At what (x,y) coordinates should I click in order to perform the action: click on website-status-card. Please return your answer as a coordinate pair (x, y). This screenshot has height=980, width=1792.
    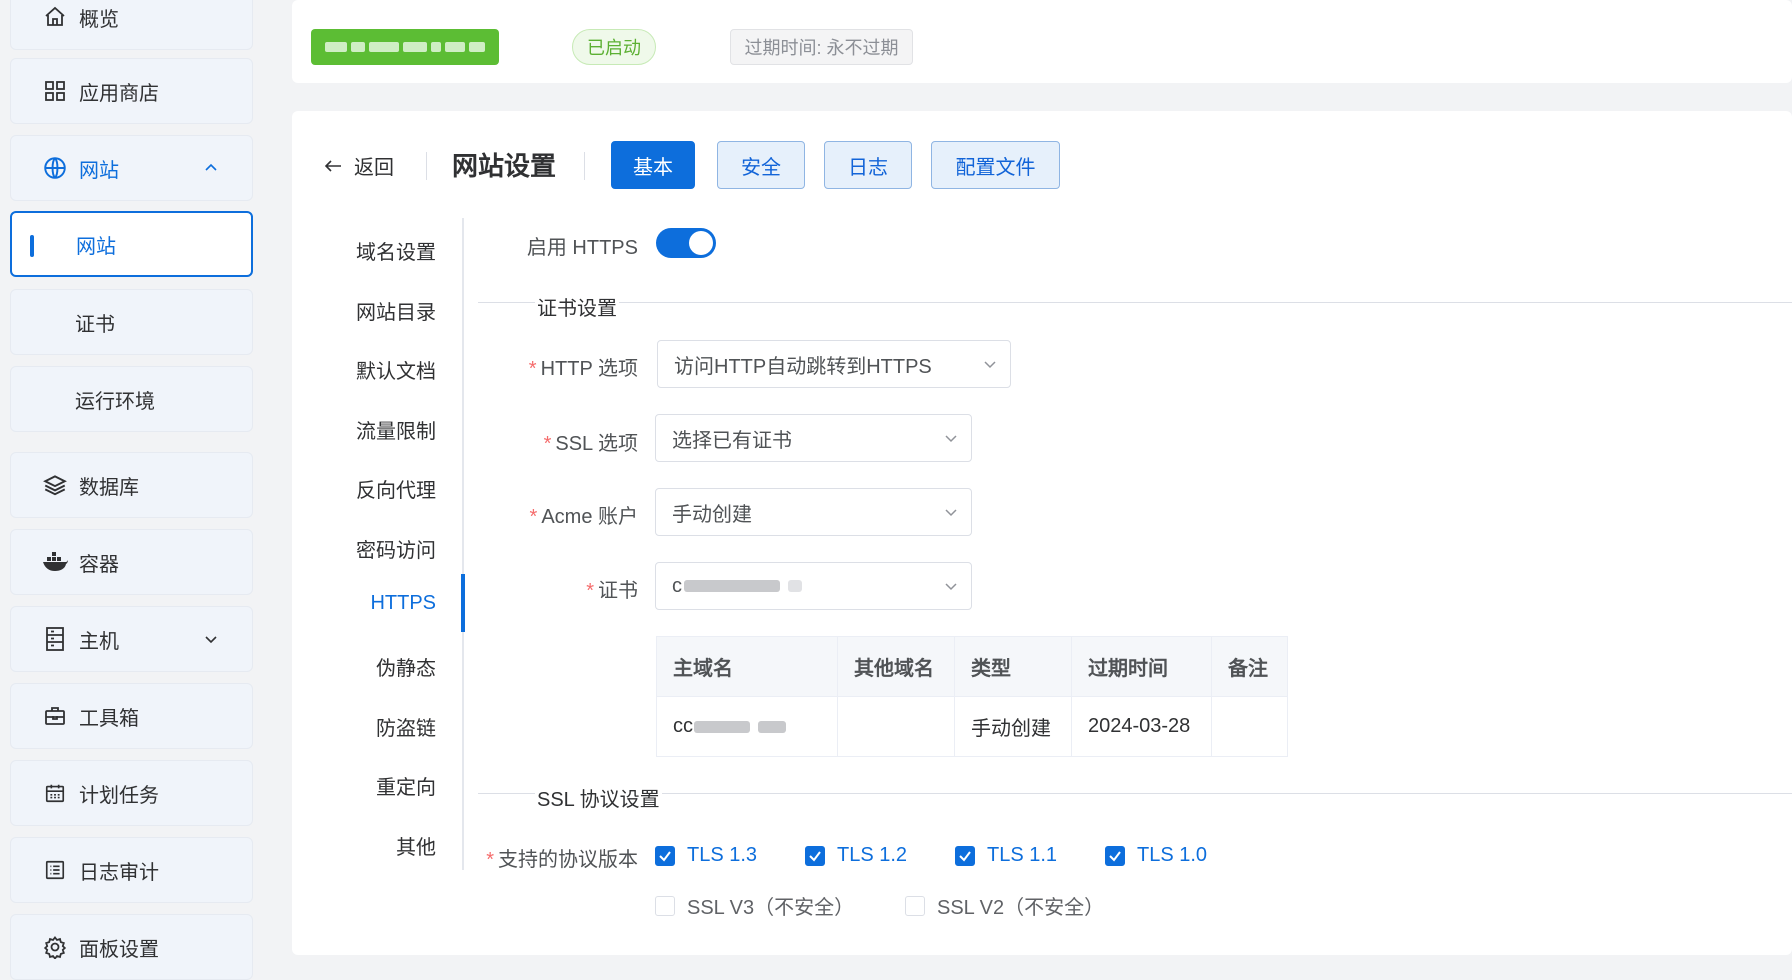
    Looking at the image, I should click on (1042, 41).